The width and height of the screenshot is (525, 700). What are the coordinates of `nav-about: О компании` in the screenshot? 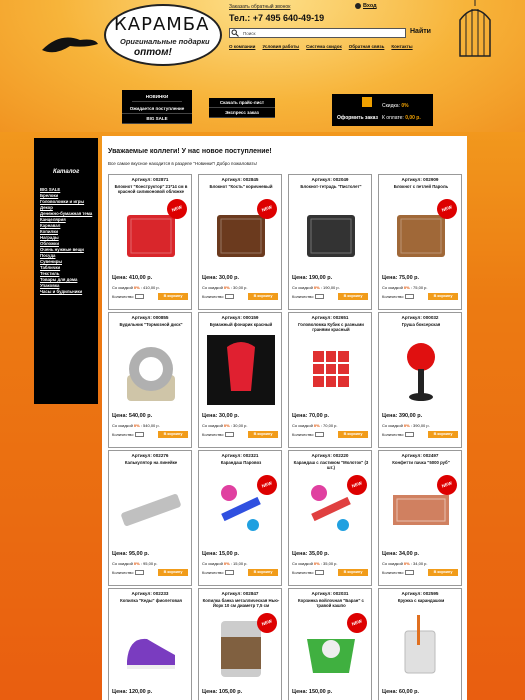 It's located at (242, 46).